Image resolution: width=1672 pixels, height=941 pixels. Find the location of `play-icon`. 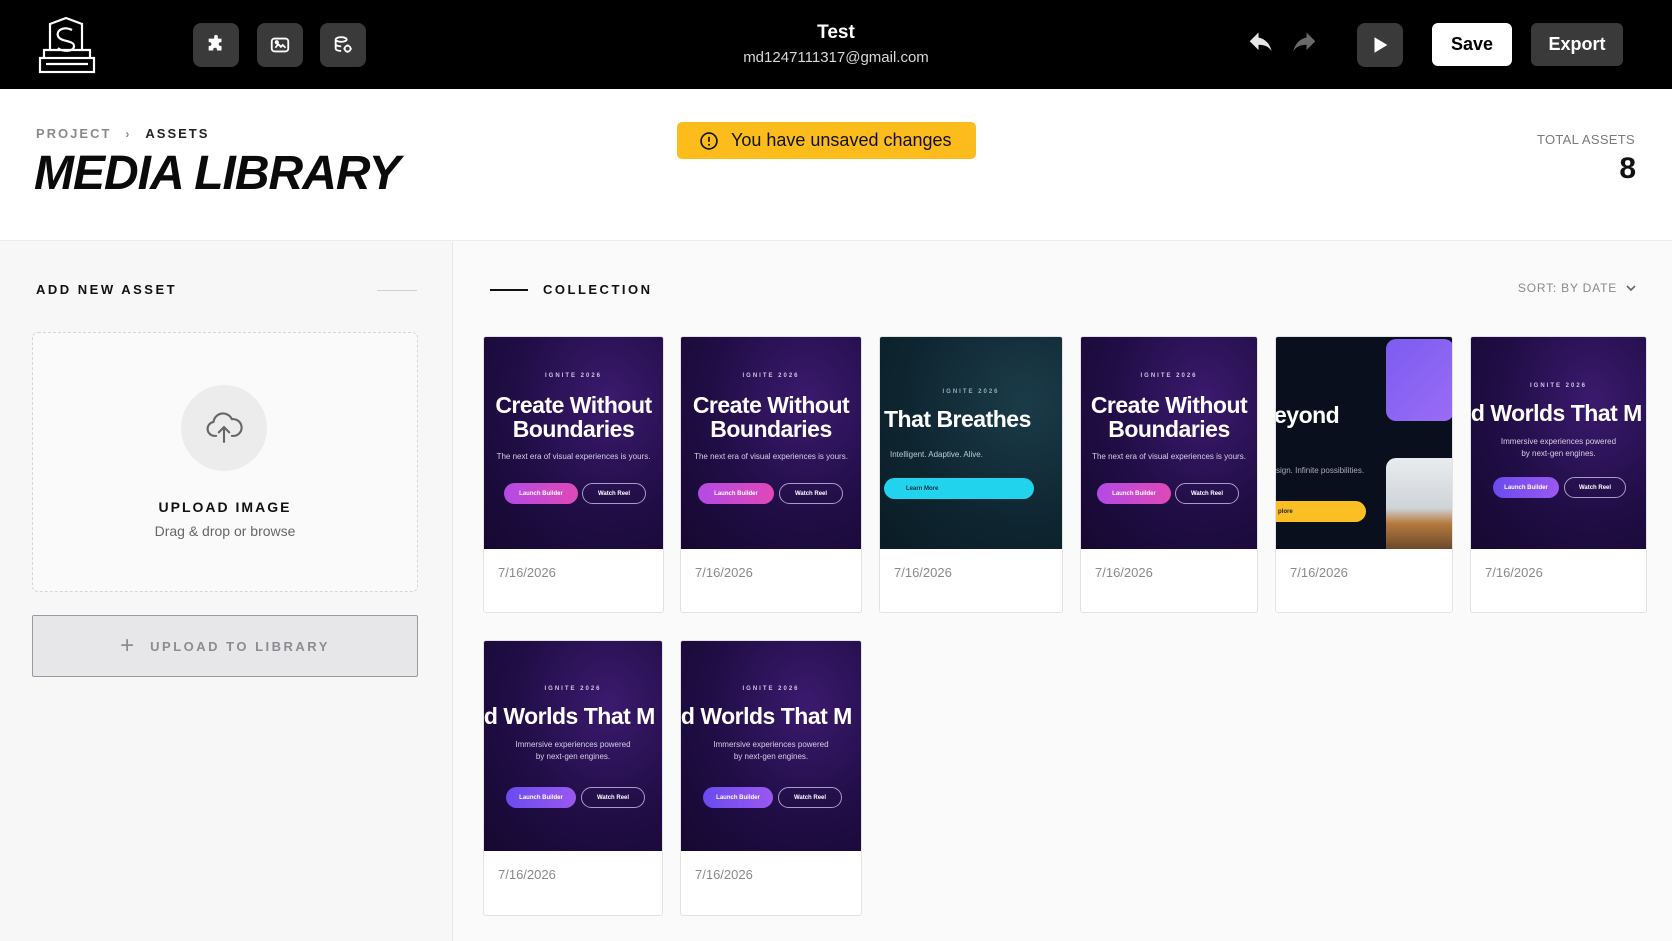

play-icon is located at coordinates (1381, 45).